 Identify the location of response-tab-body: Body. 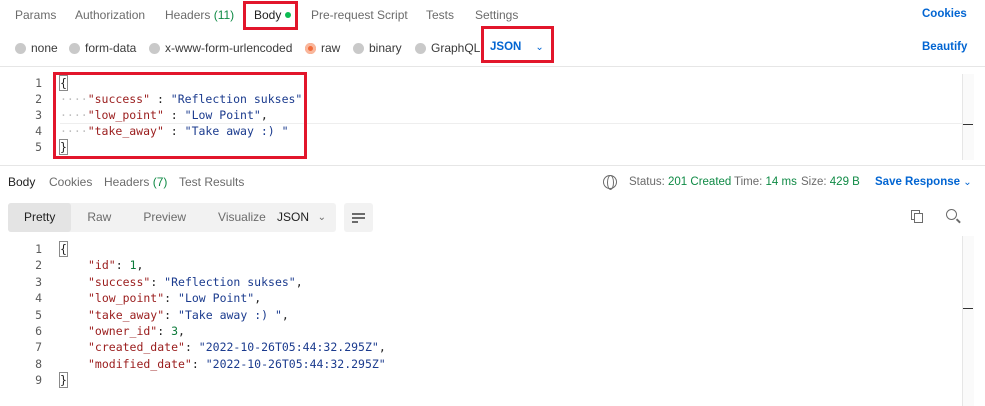
(21, 182).